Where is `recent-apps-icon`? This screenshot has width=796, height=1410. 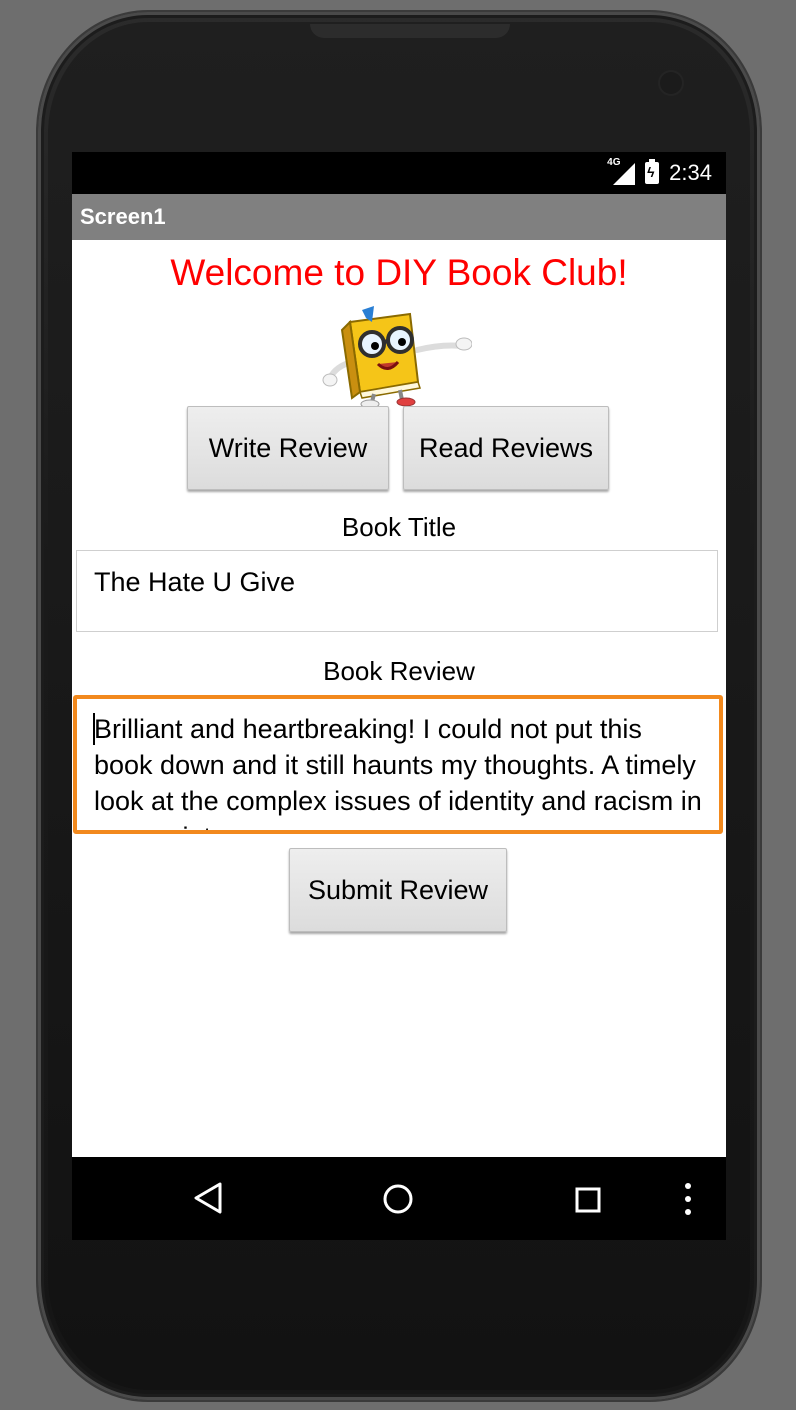
recent-apps-icon is located at coordinates (588, 1200).